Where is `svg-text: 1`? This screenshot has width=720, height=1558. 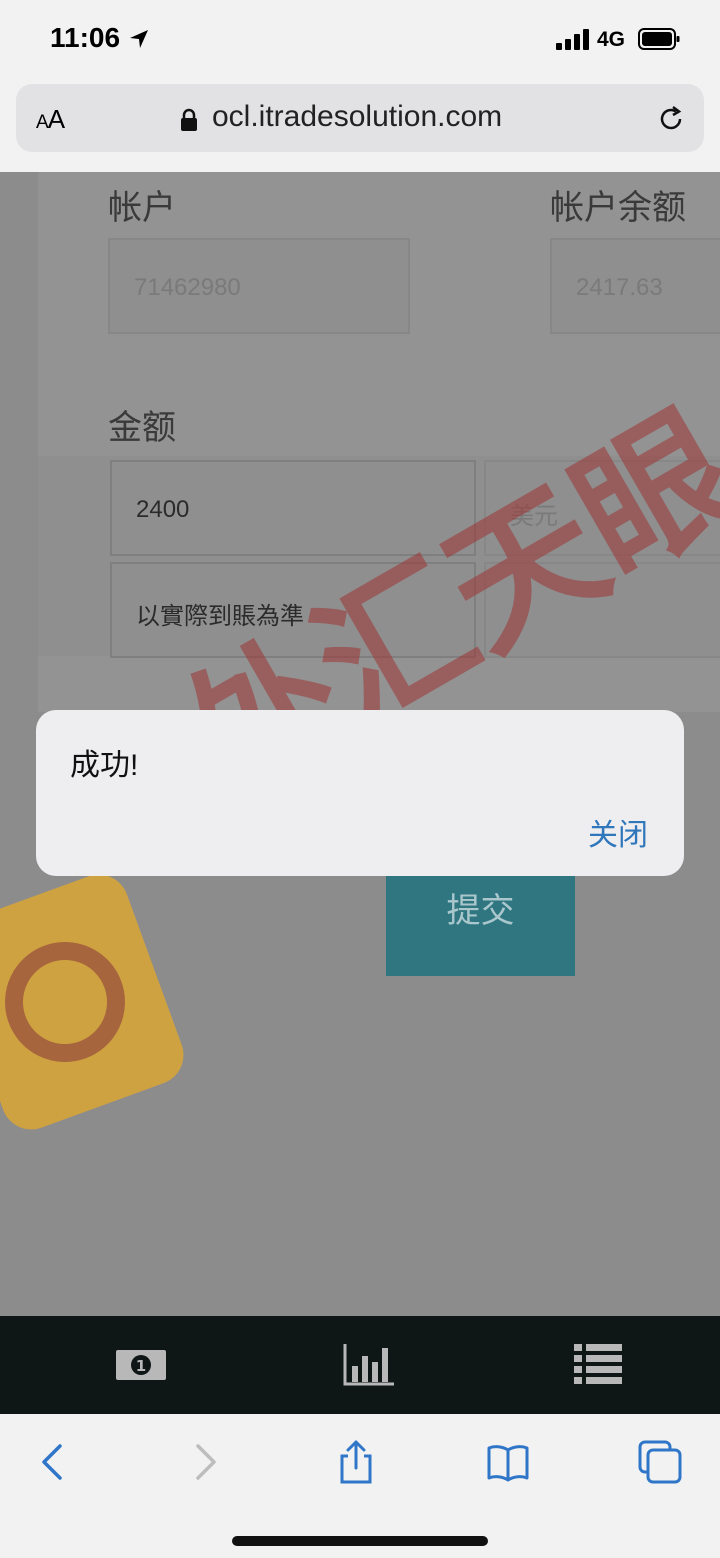
svg-text: 1 is located at coordinates (141, 1366).